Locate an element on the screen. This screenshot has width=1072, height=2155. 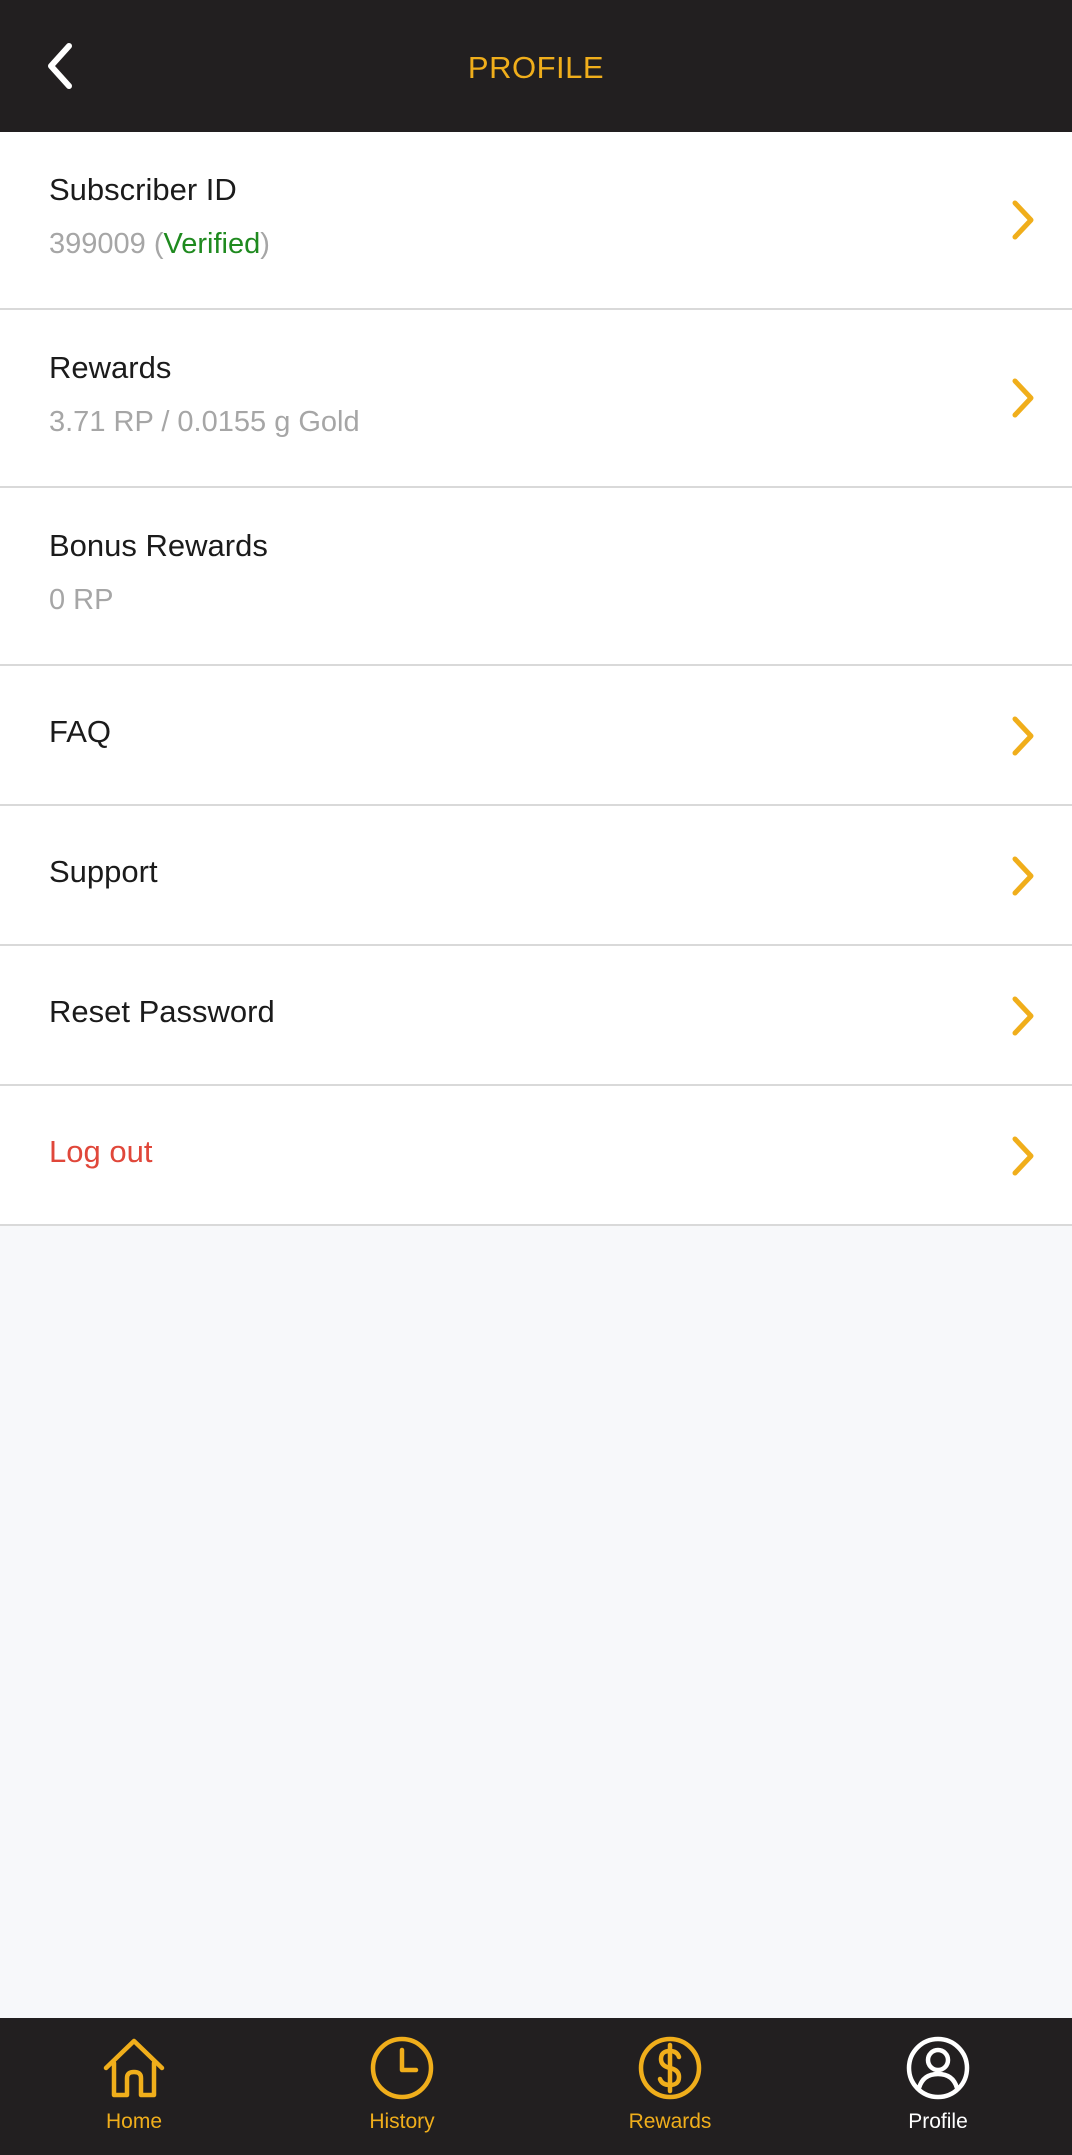
nav-item-rewards: Rewards is located at coordinates (670, 2086).